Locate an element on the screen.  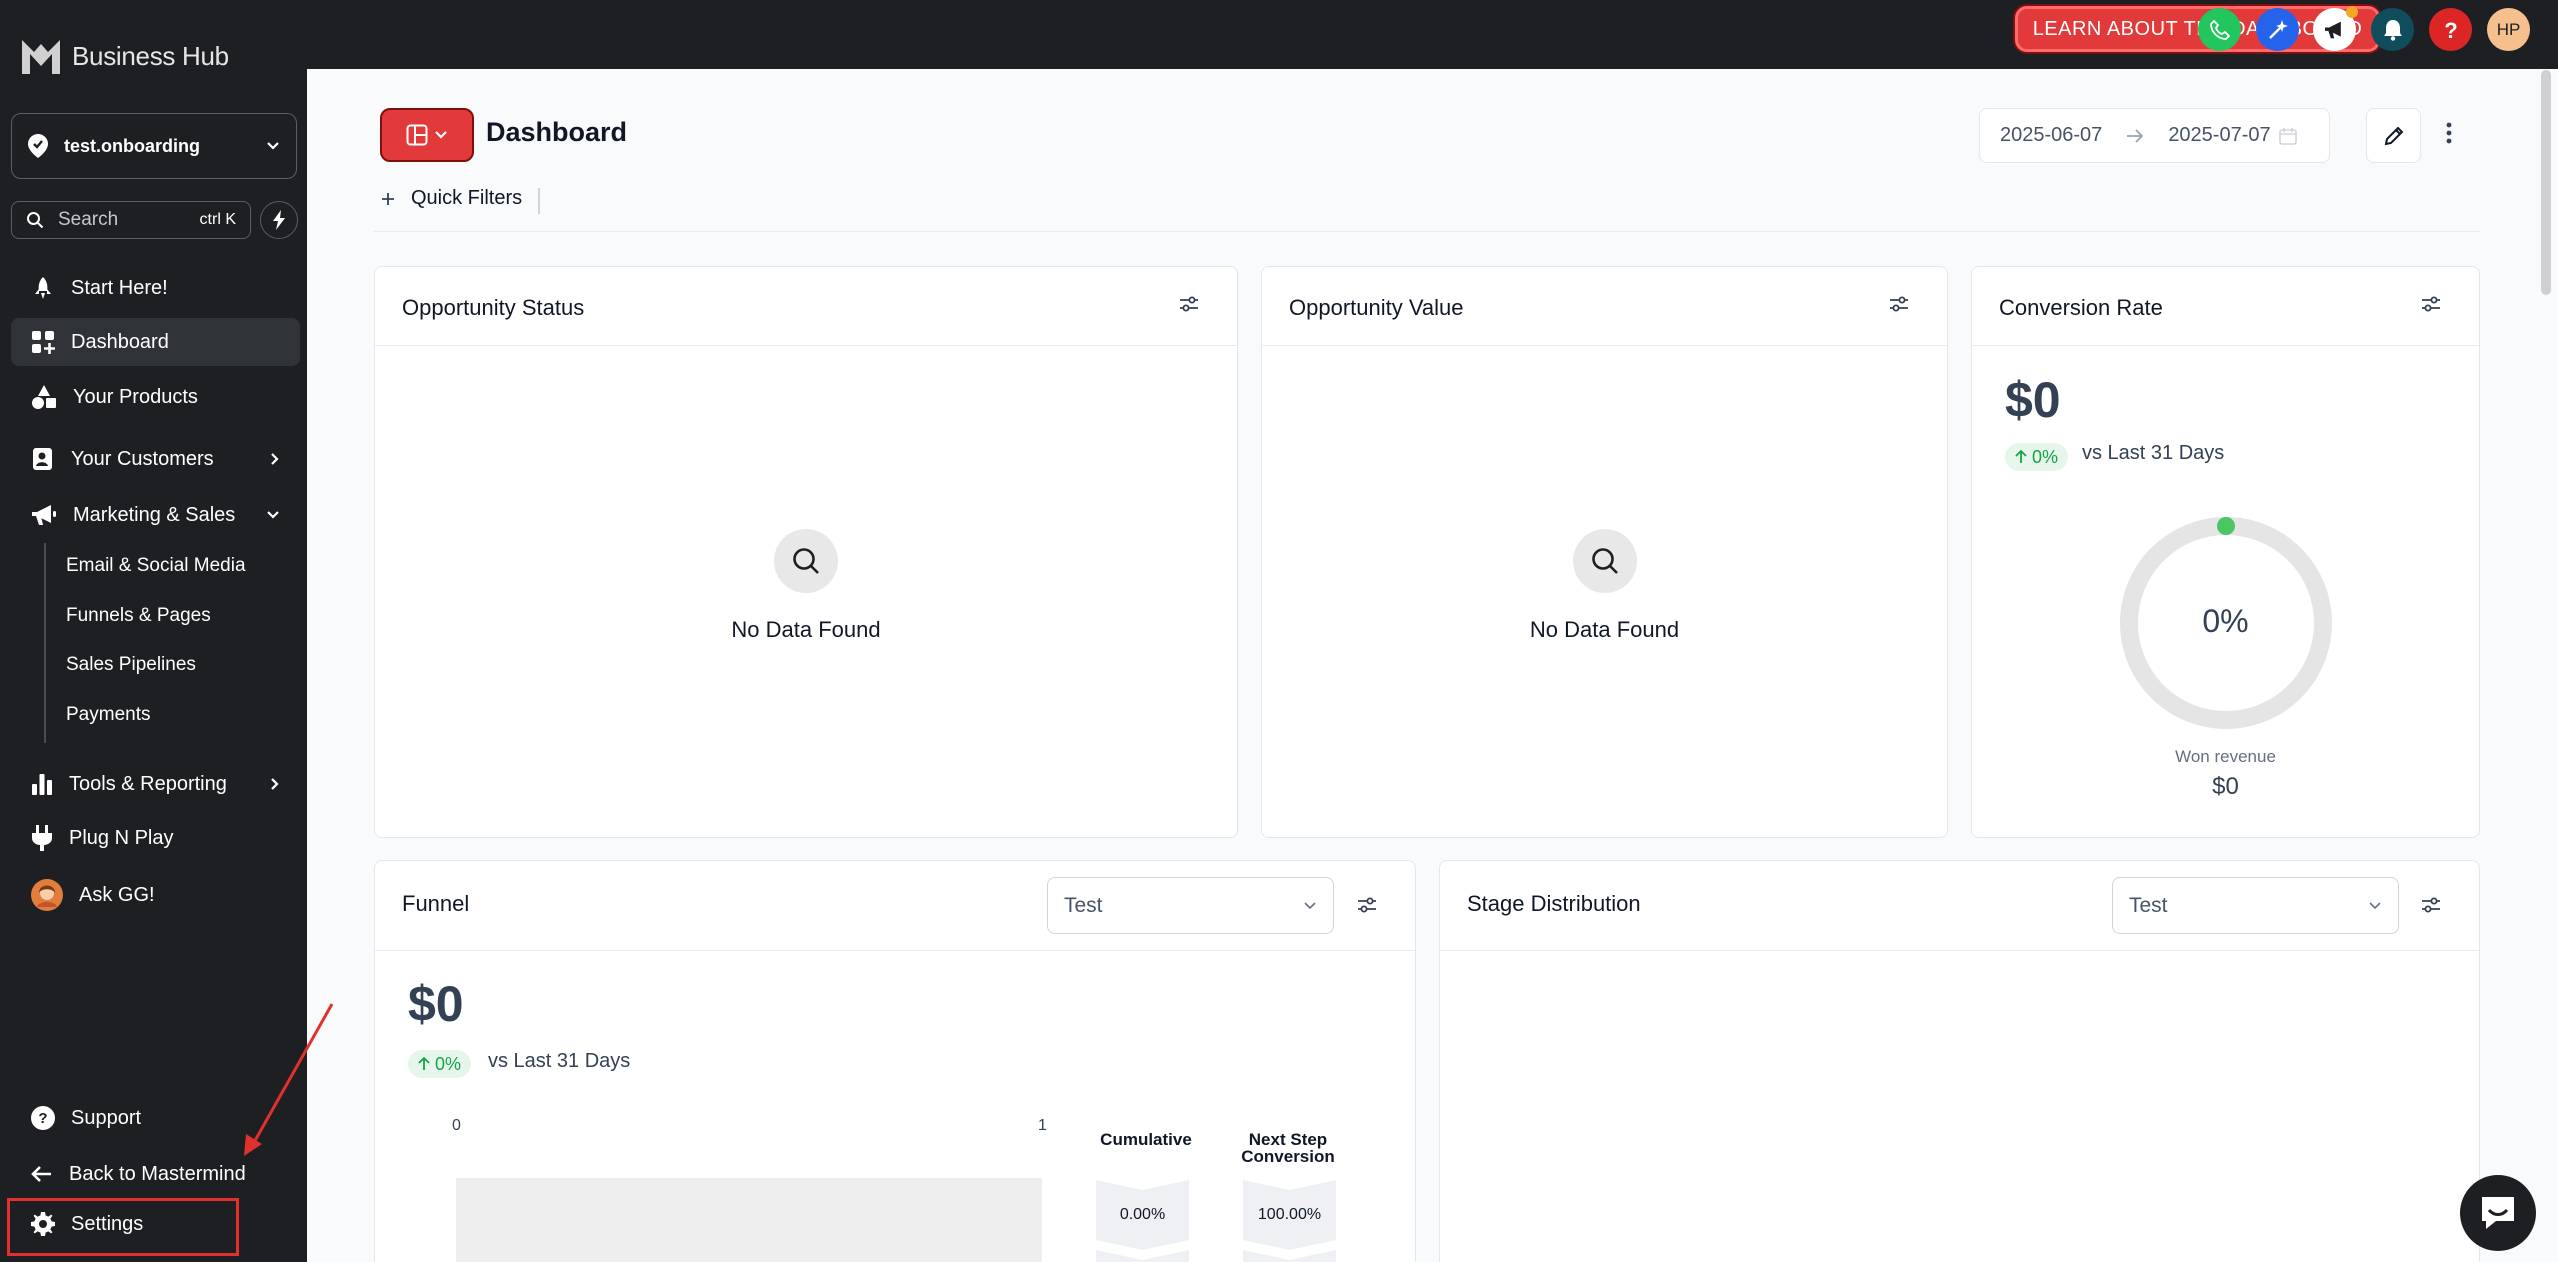
phone-icon is located at coordinates (2219, 29).